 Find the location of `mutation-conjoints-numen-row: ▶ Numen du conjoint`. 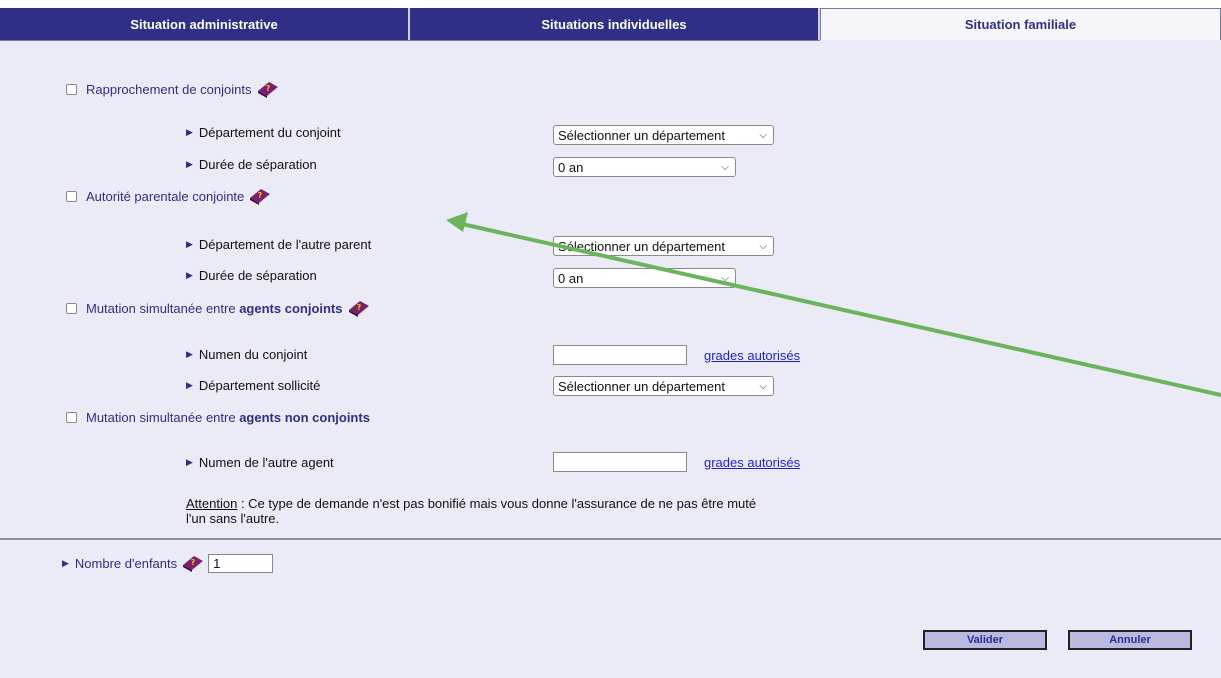

mutation-conjoints-numen-row: ▶ Numen du conjoint is located at coordinates (246, 354).